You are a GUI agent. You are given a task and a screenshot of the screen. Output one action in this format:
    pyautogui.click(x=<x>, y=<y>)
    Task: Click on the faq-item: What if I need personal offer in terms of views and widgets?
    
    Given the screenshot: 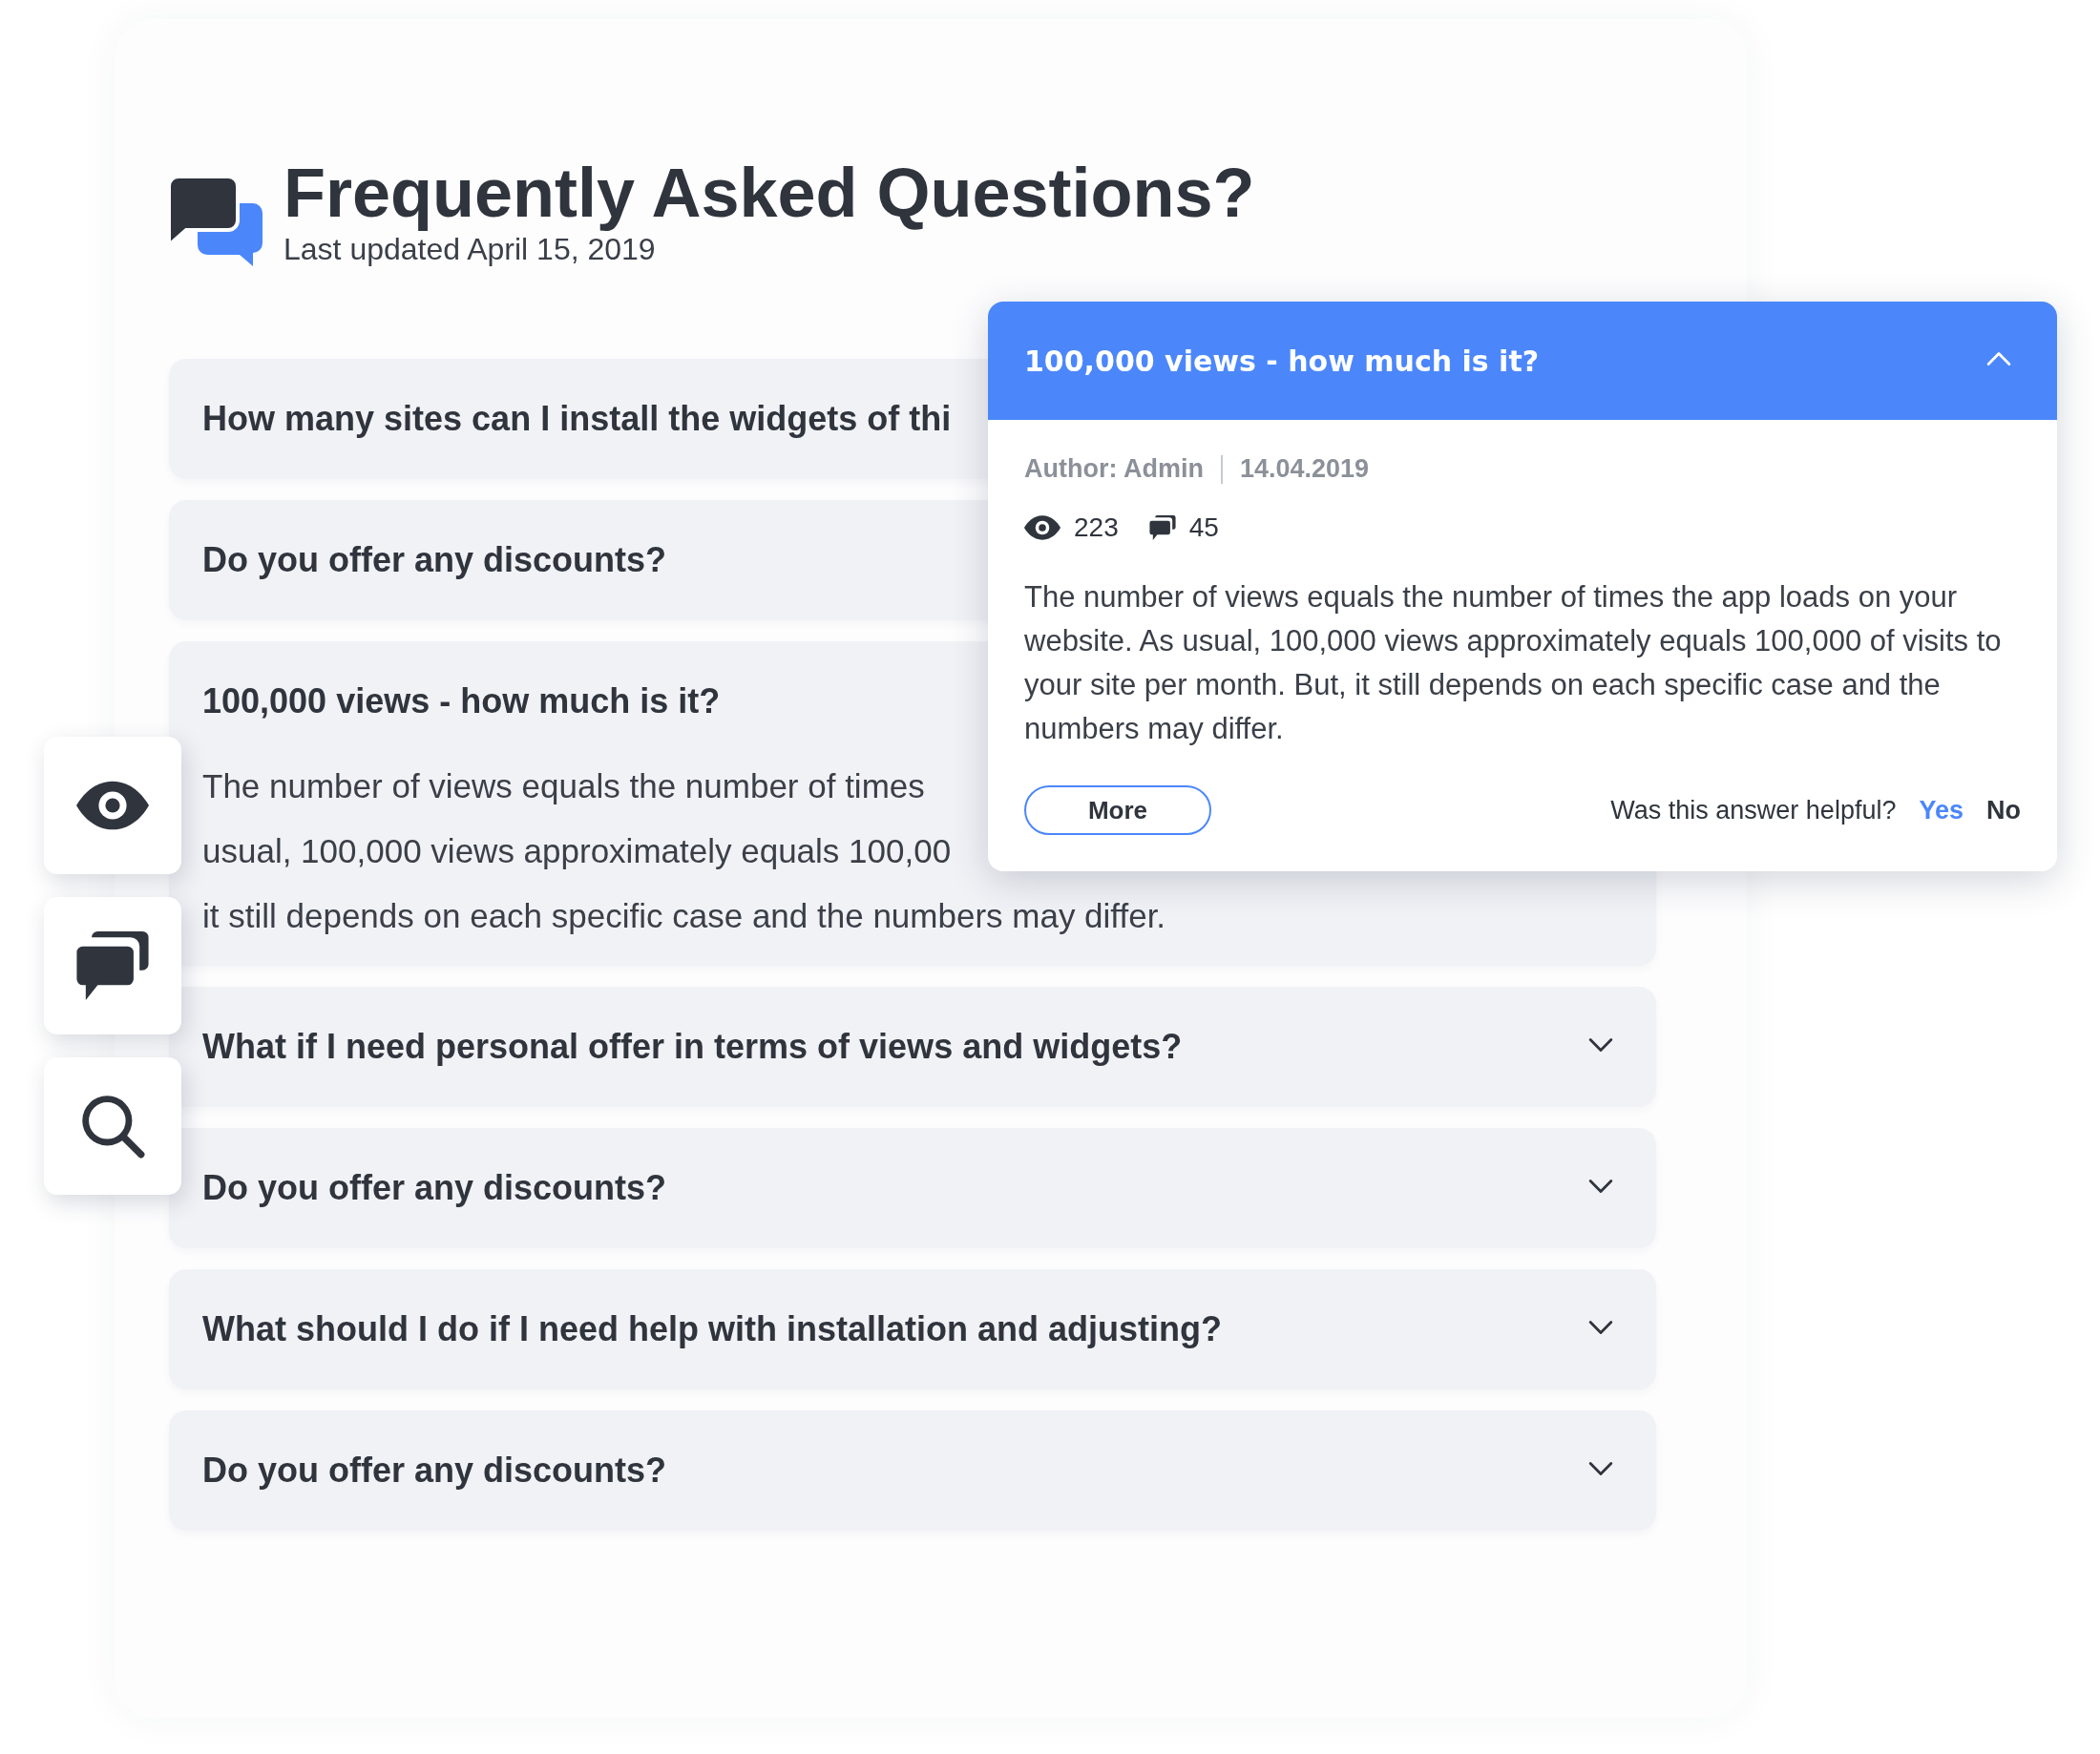 What is the action you would take?
    pyautogui.click(x=912, y=1047)
    